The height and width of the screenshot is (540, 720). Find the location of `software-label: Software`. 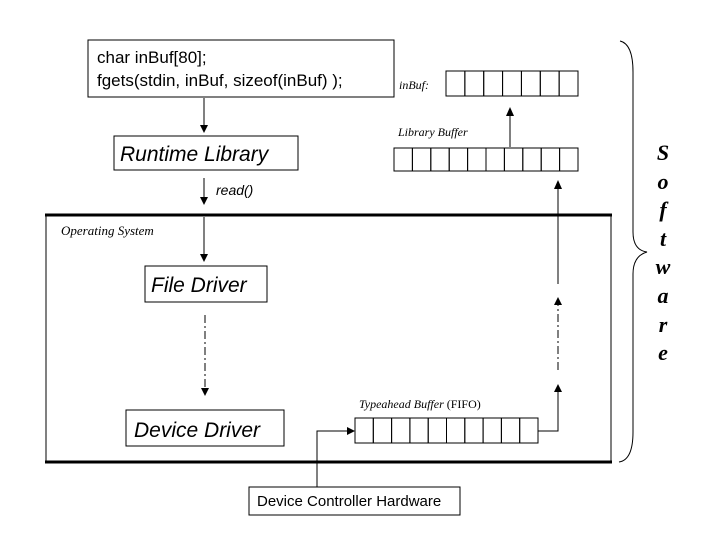

software-label: Software is located at coordinates (663, 252).